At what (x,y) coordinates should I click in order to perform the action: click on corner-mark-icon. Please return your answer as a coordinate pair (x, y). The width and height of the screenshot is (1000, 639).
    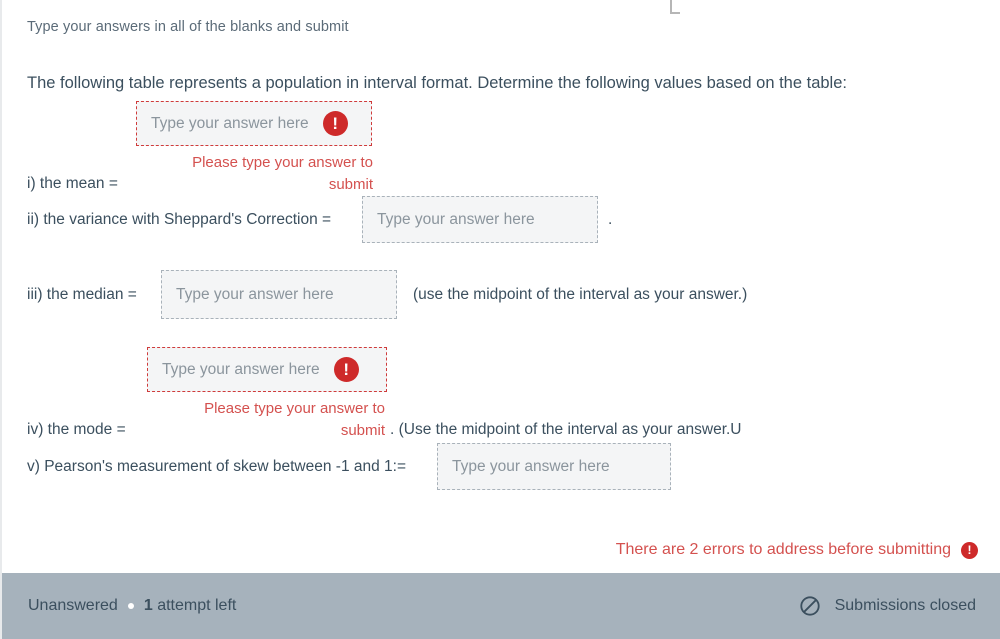
    Looking at the image, I should click on (675, 7).